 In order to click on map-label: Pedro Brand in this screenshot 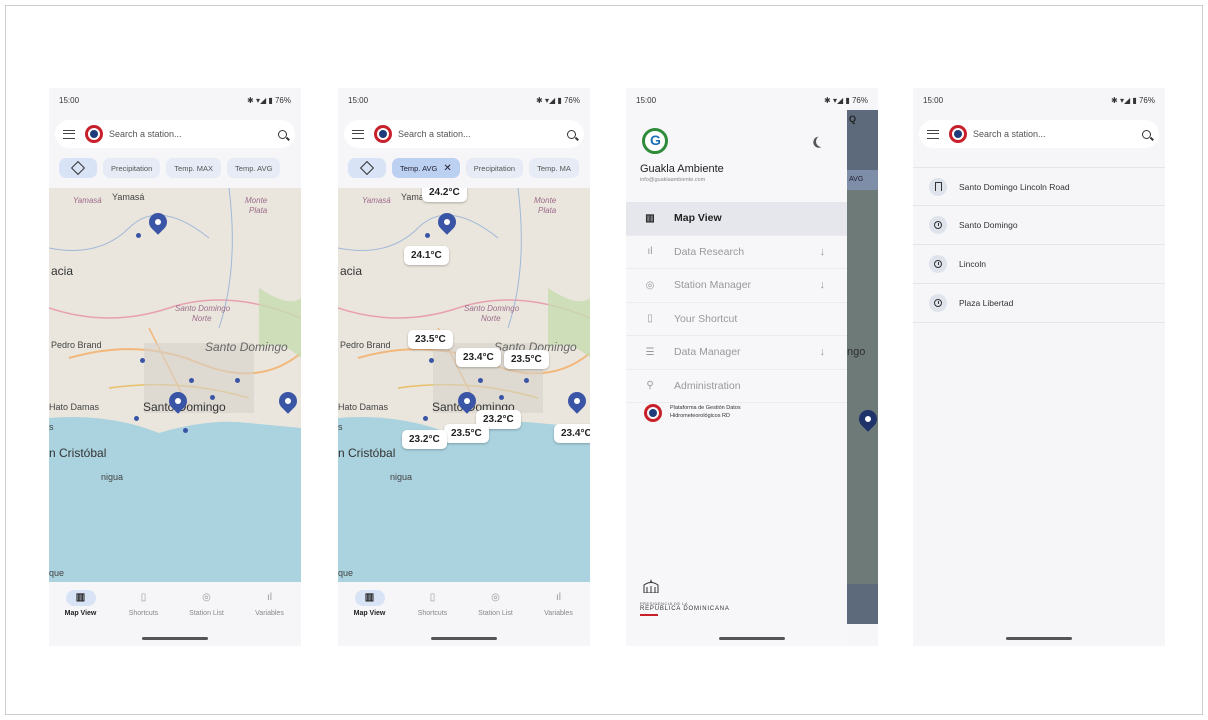, I will do `click(365, 345)`.